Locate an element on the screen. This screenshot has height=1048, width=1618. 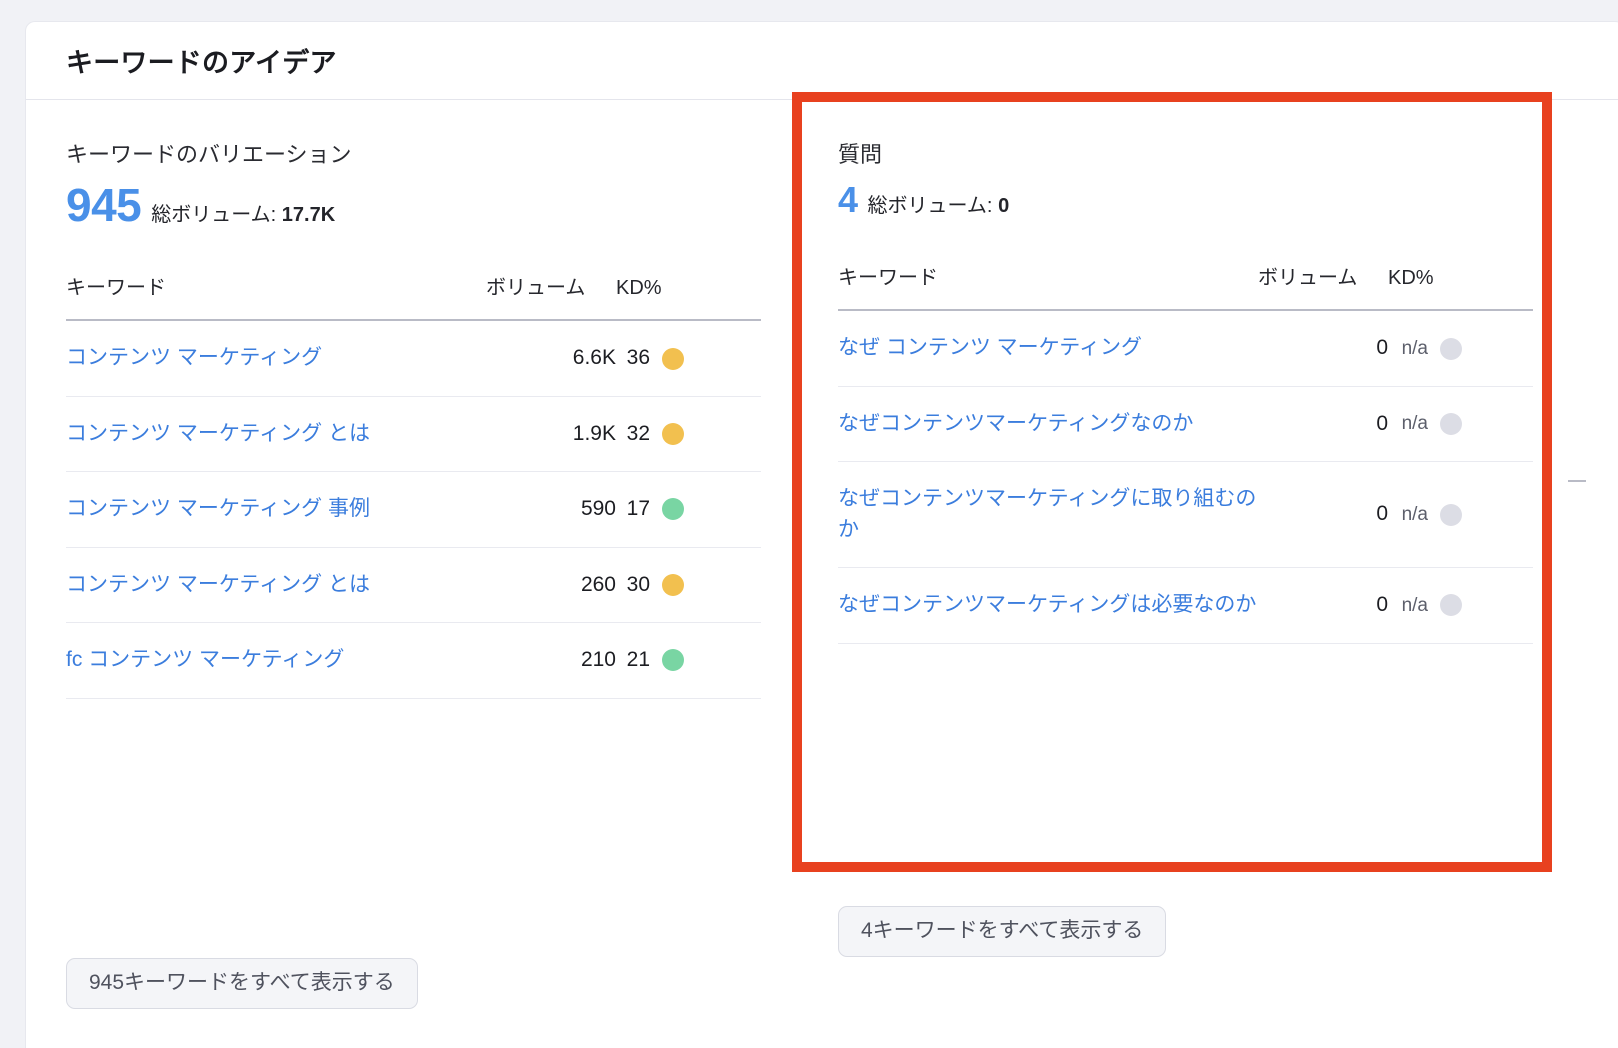
kd-cell: 17 is located at coordinates (688, 509).